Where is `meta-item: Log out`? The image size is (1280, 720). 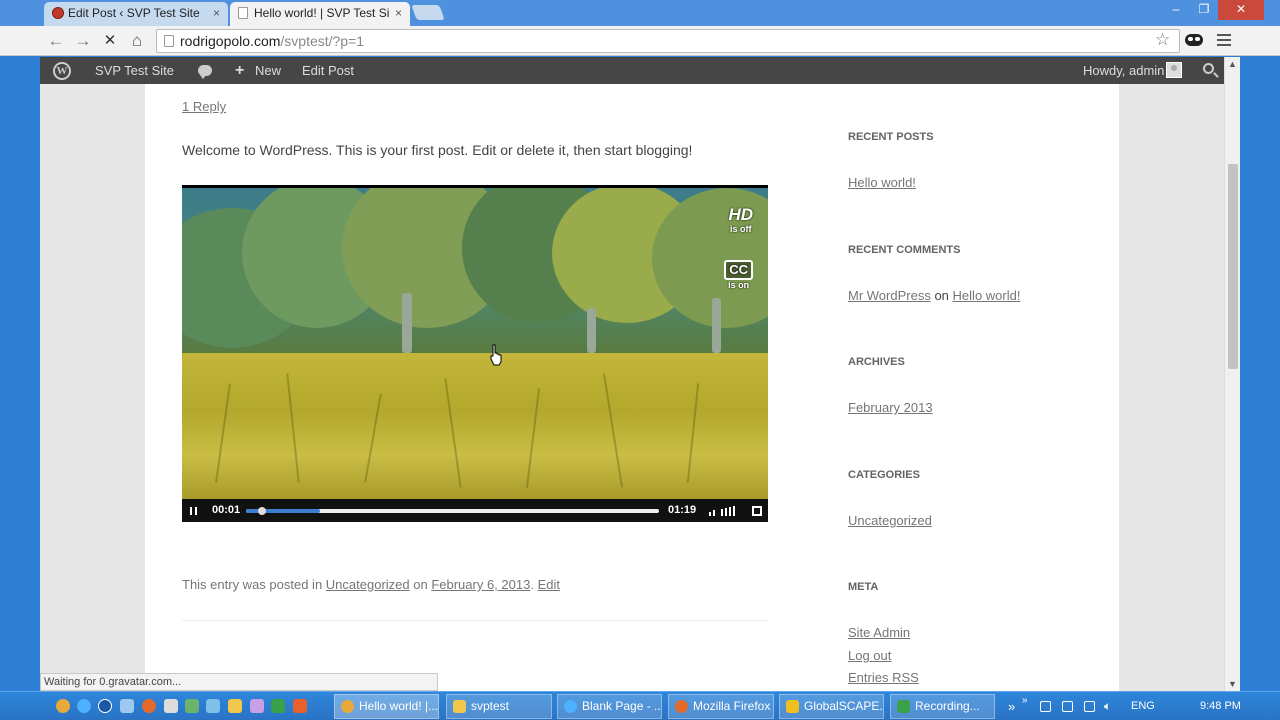
meta-item: Log out is located at coordinates (869, 655).